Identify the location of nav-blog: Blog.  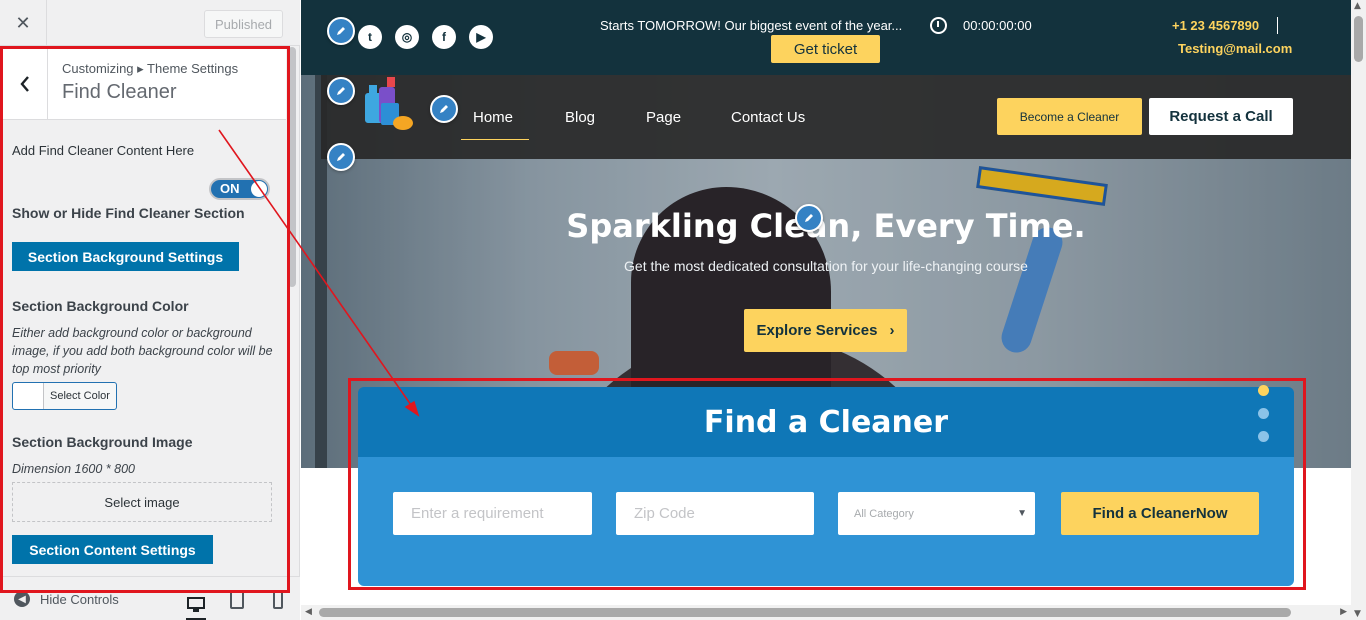
(580, 117).